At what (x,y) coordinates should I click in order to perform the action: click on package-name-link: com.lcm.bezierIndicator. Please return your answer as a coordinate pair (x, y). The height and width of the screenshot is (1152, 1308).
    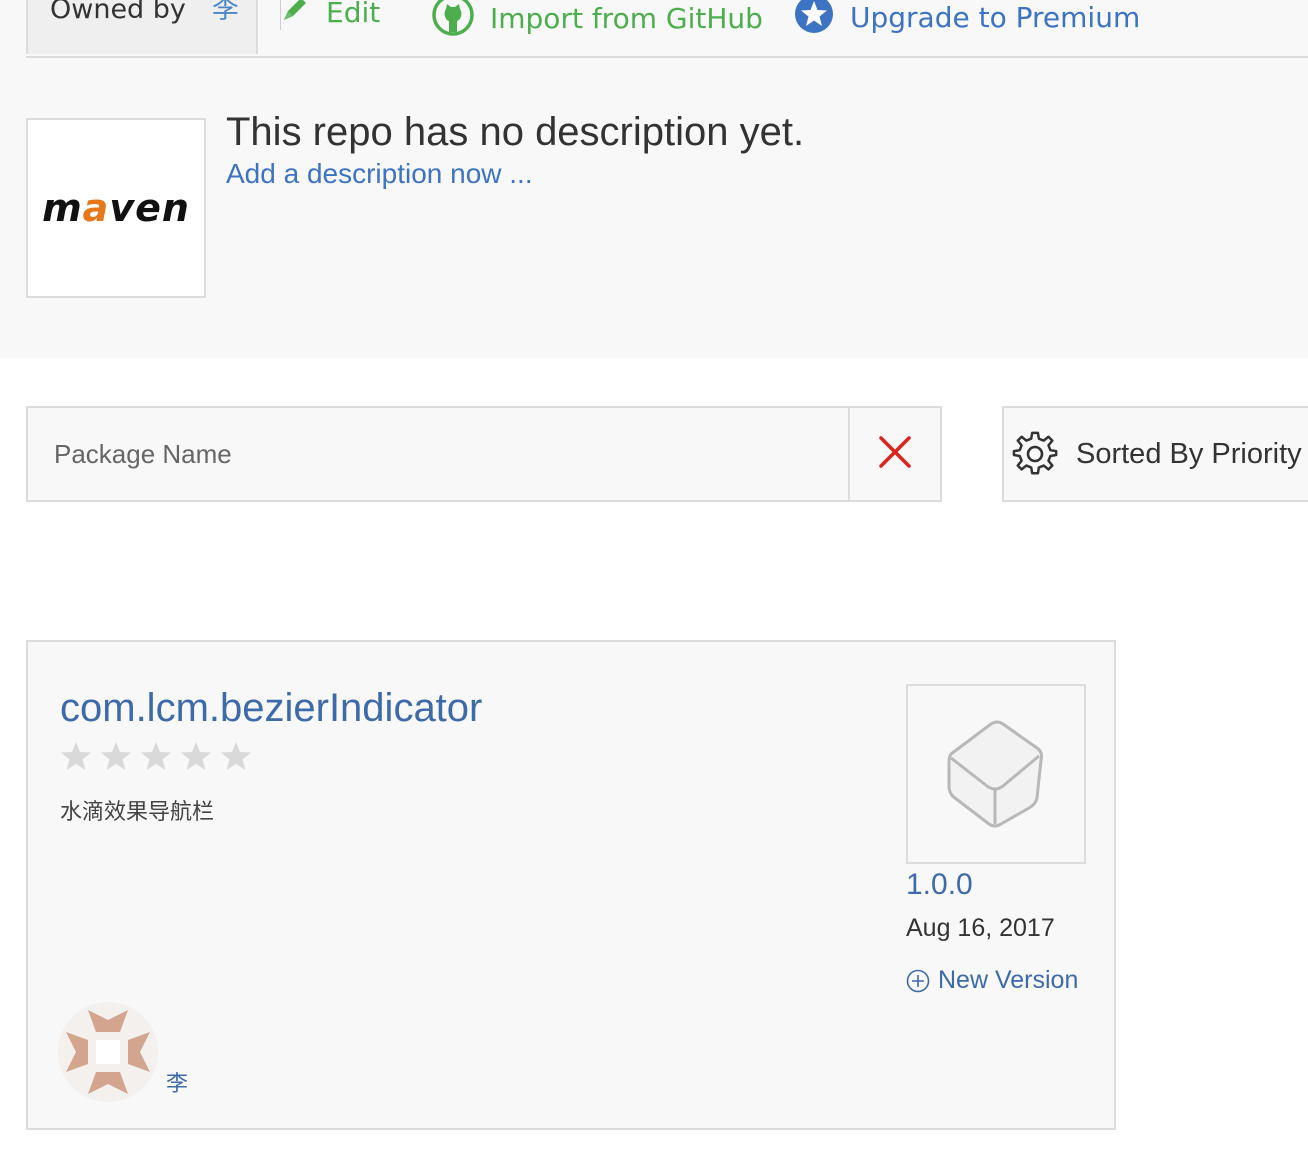
    Looking at the image, I should click on (271, 708).